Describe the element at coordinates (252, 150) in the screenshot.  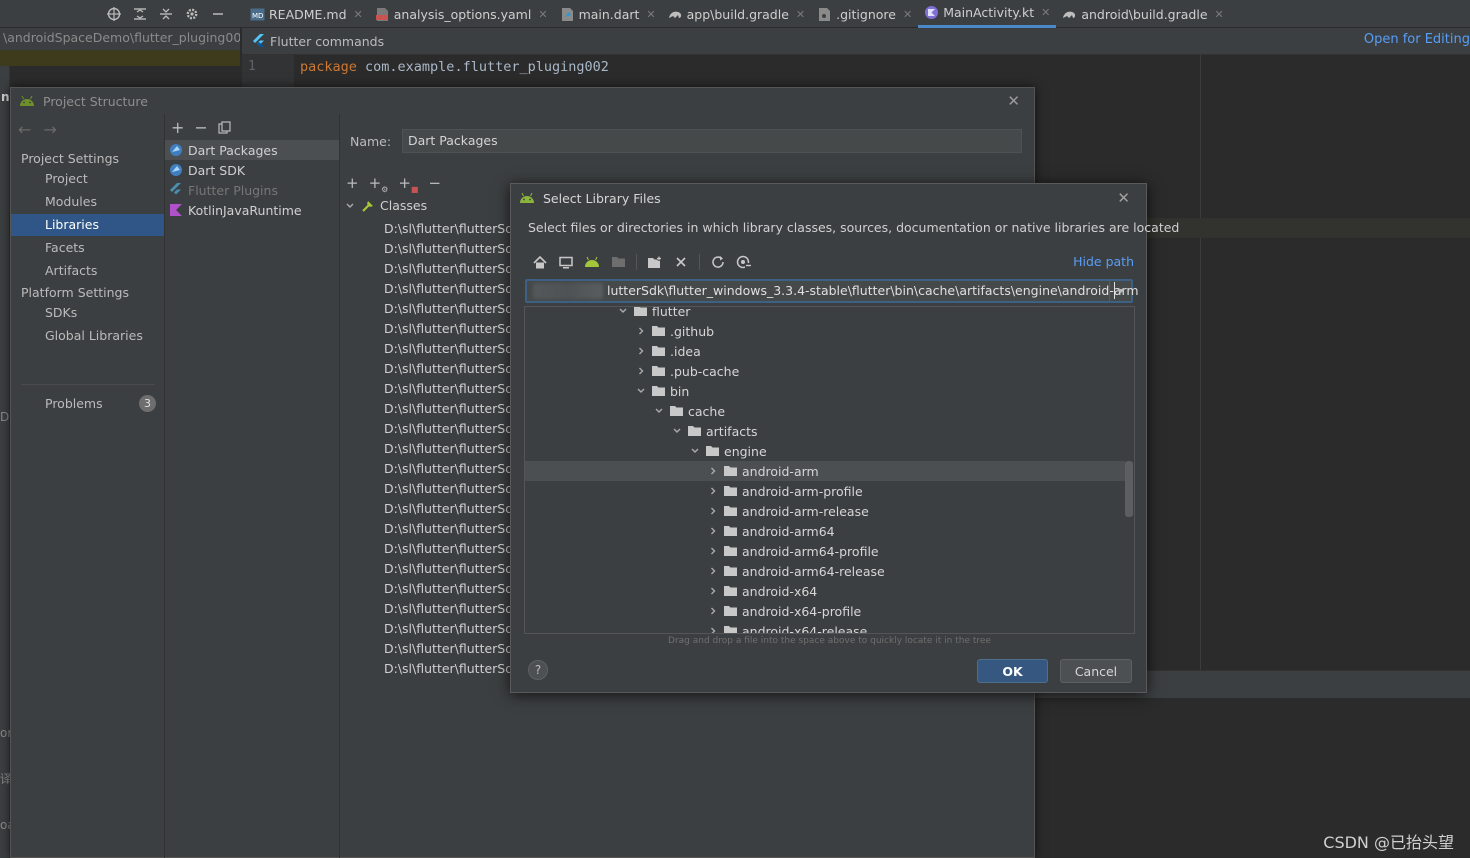
I see `library-item: Dart Packages` at that location.